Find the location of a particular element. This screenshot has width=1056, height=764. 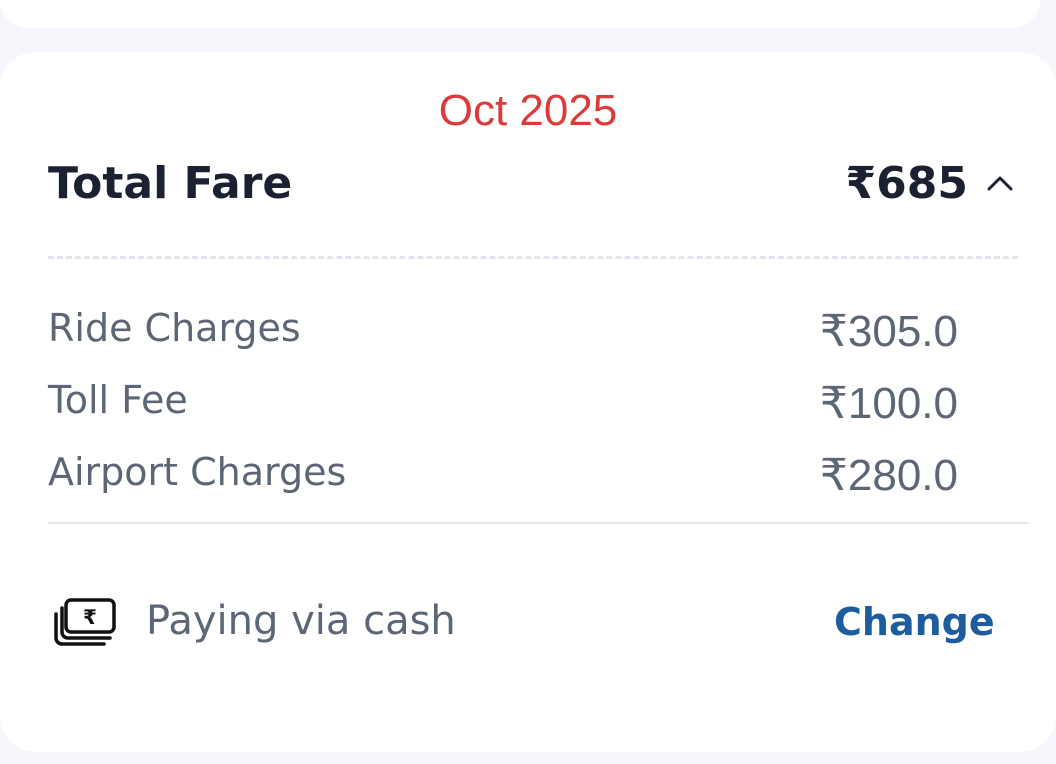

previous-card is located at coordinates (520, 14).